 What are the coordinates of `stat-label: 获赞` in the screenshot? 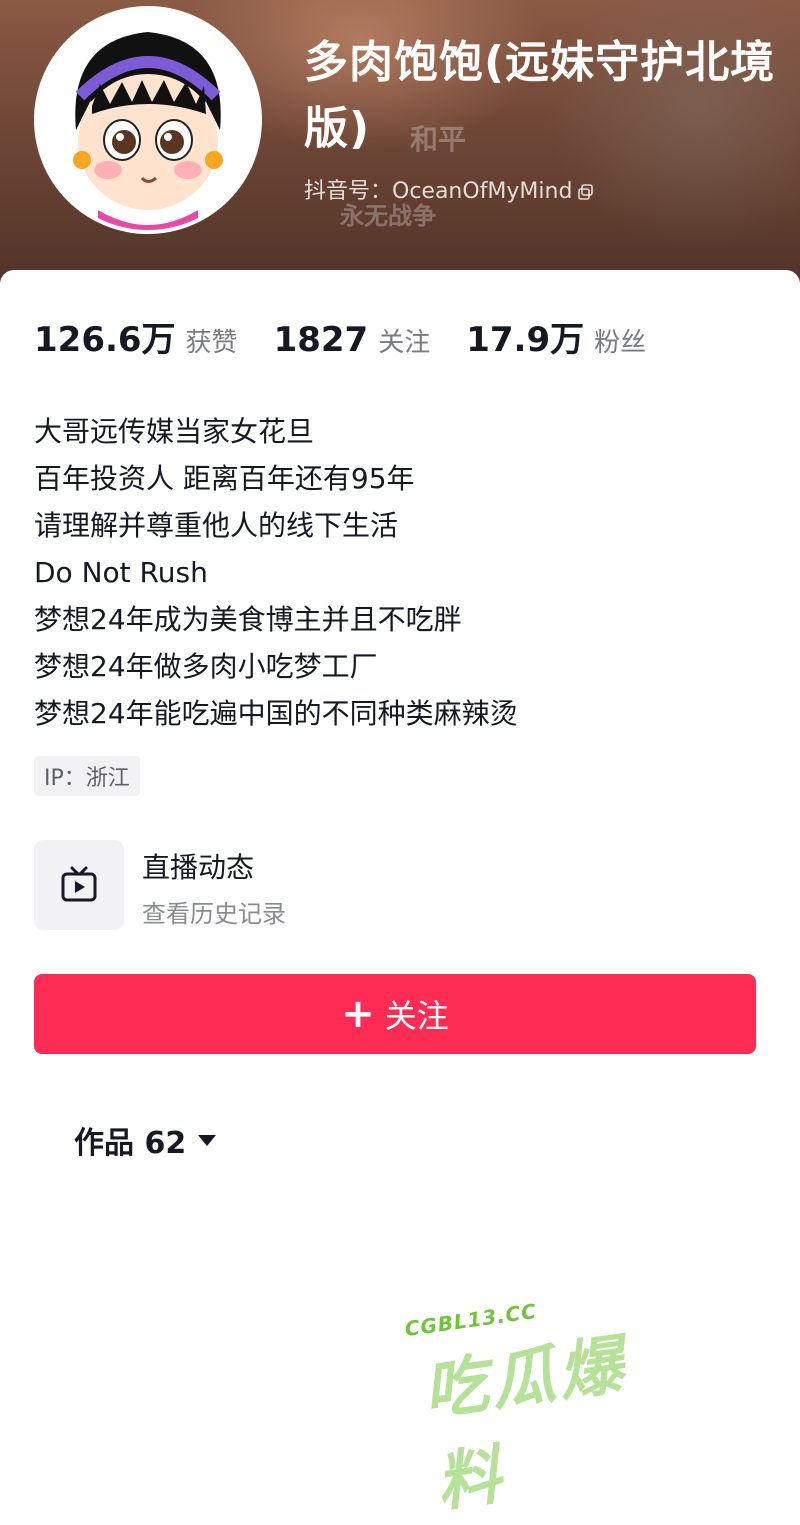 It's located at (211, 343).